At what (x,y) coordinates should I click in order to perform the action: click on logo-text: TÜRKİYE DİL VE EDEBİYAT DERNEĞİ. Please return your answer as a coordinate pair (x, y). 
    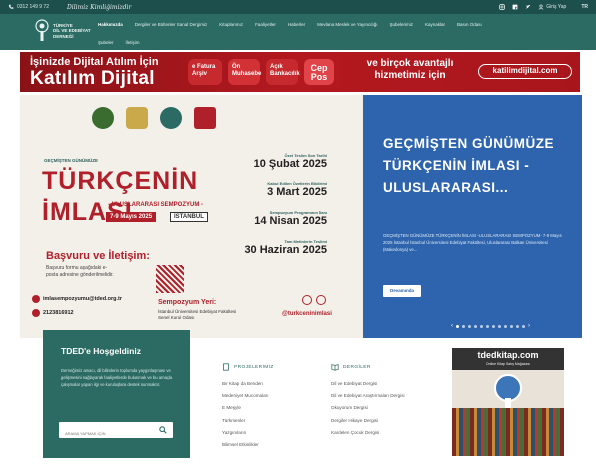
    Looking at the image, I should click on (72, 31).